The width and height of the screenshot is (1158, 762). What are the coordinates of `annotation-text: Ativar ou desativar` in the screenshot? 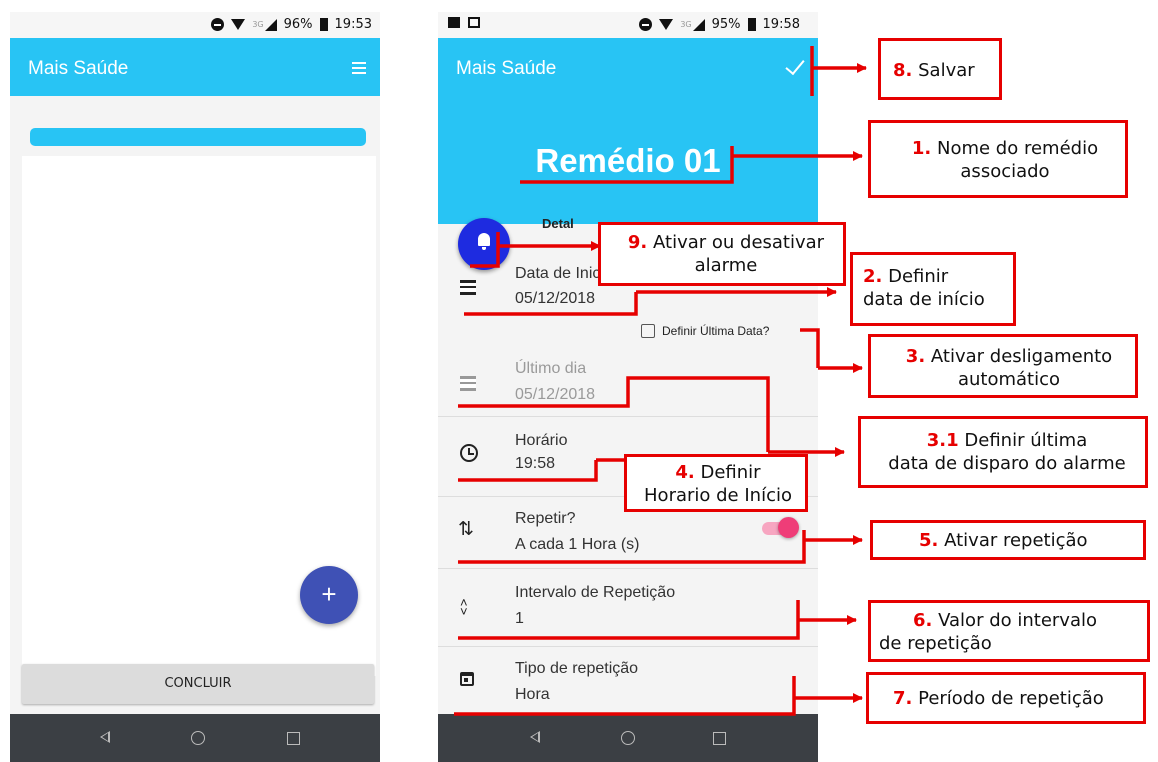 It's located at (739, 242).